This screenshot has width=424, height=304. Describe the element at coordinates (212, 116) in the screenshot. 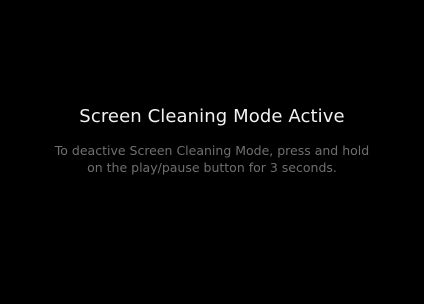

I see `screen-cleaning-title: Screen Cleaning Mode Active` at that location.